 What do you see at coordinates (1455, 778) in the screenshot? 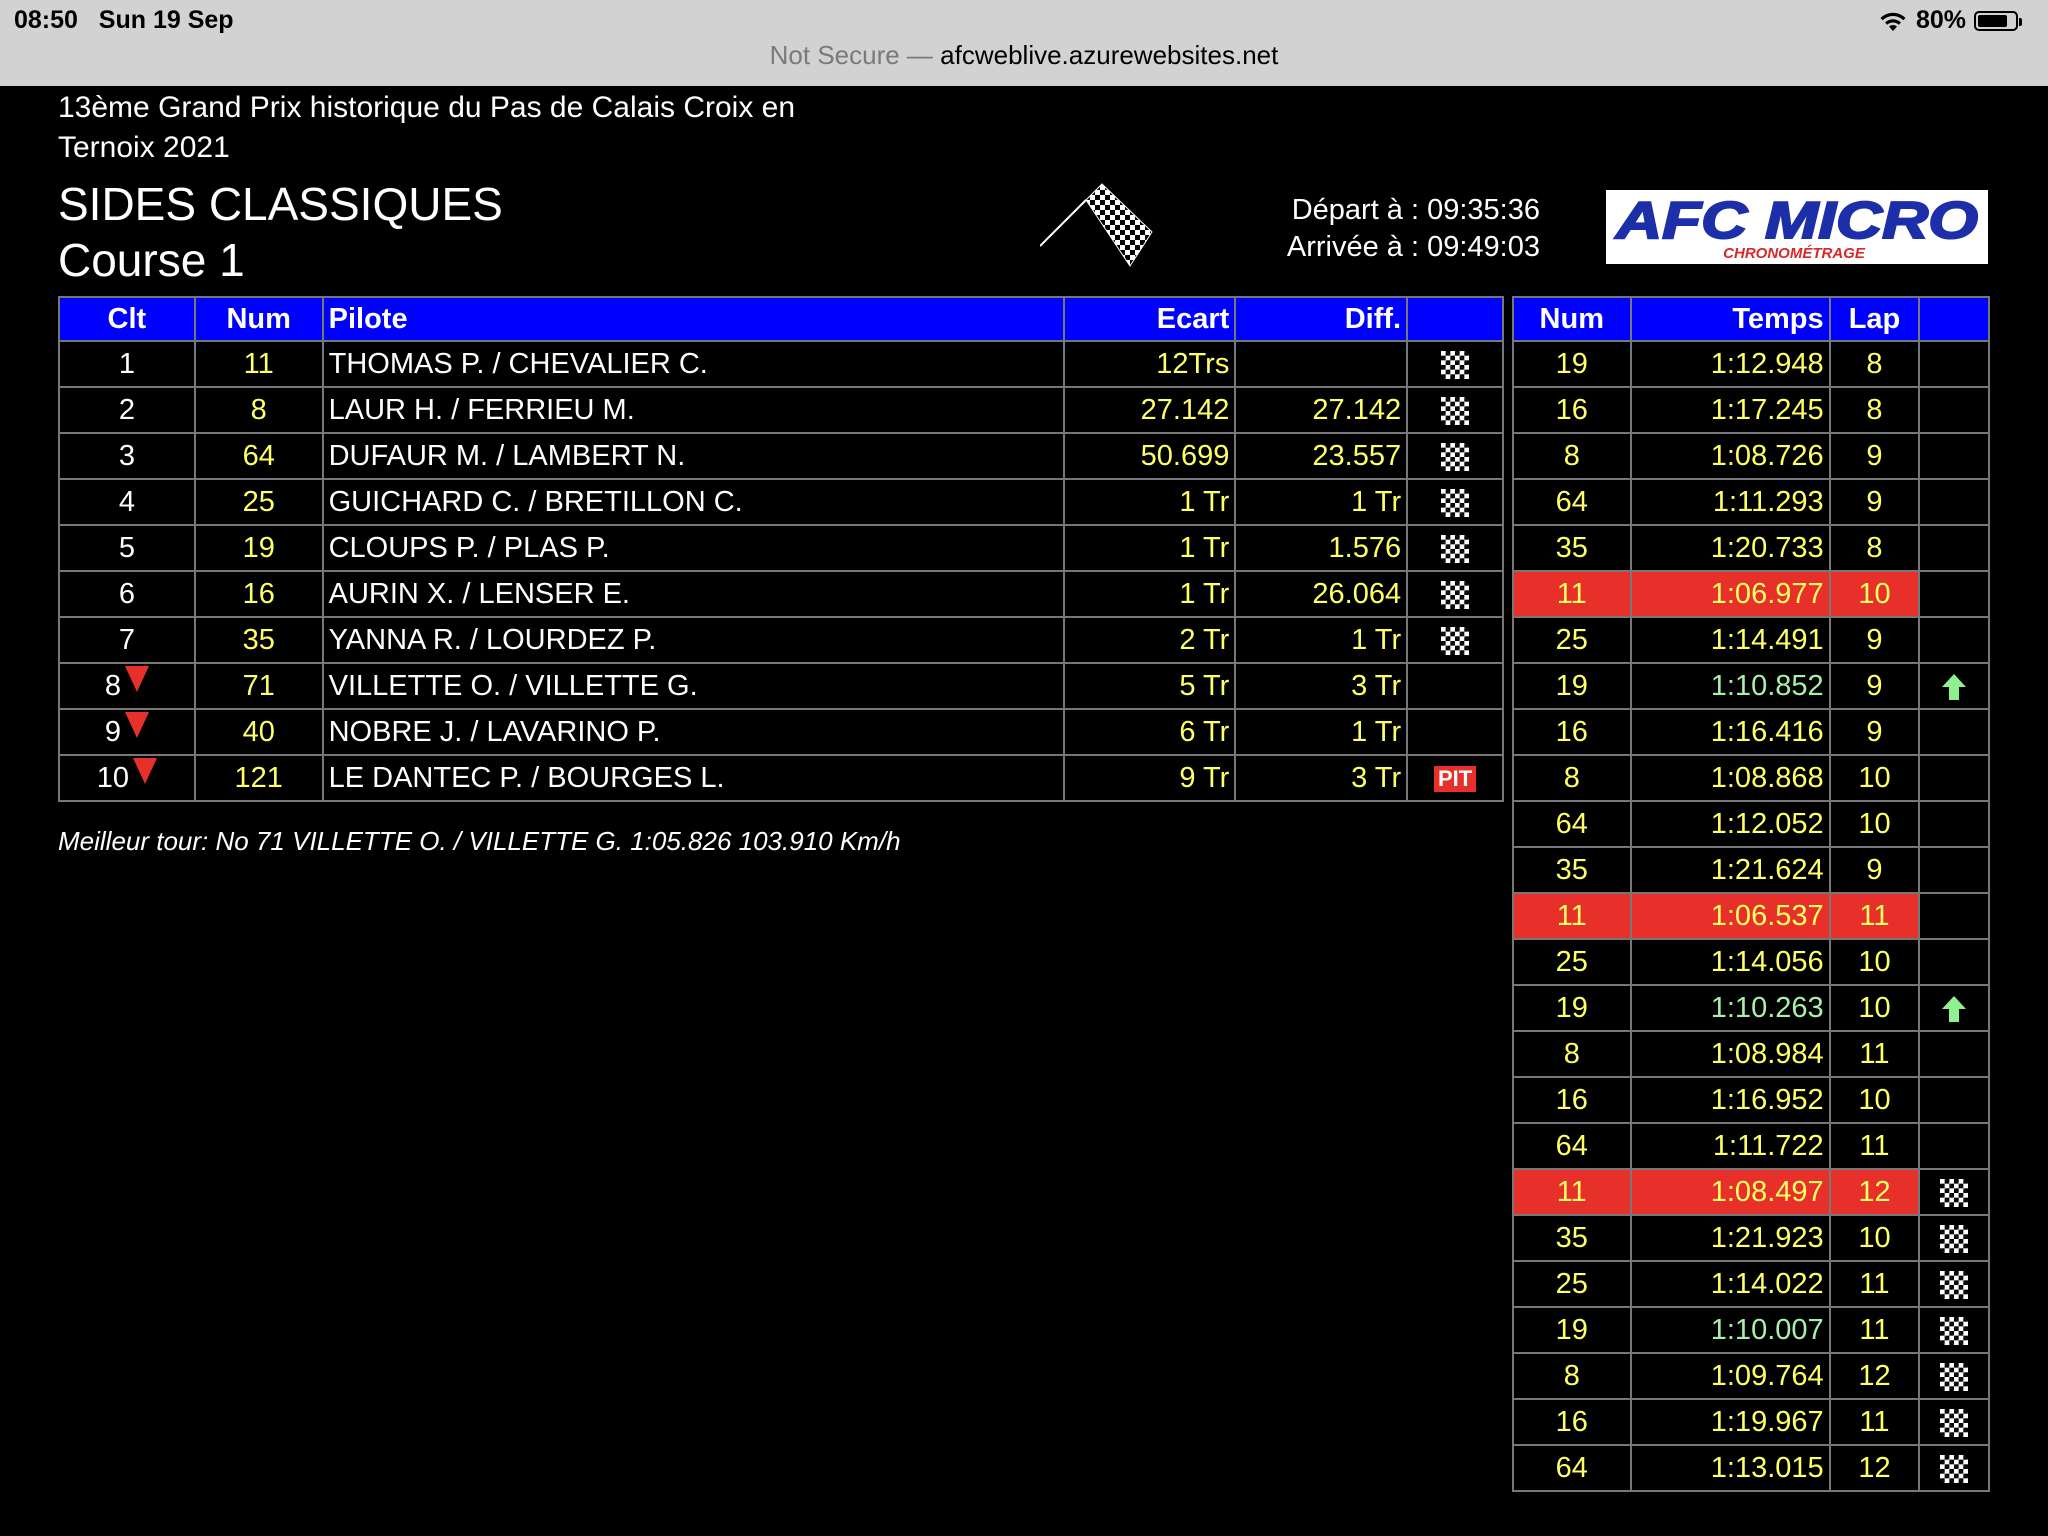
I see `status-cell: PIT` at bounding box center [1455, 778].